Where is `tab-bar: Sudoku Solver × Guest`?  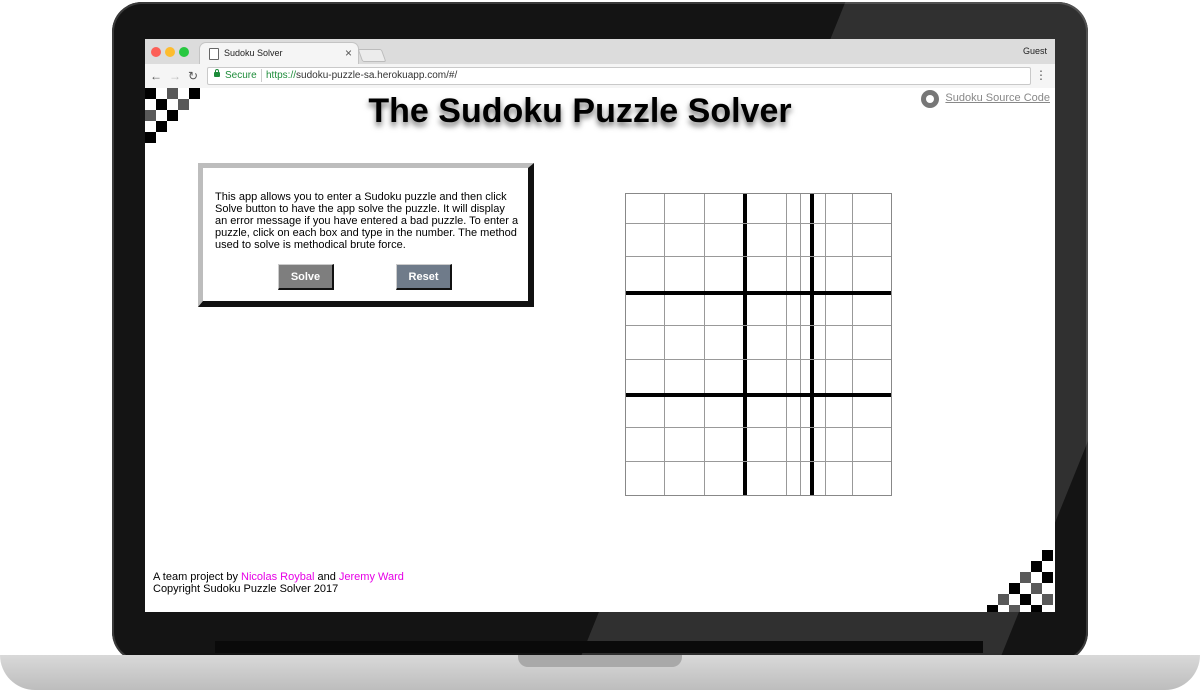
tab-bar: Sudoku Solver × Guest is located at coordinates (600, 51).